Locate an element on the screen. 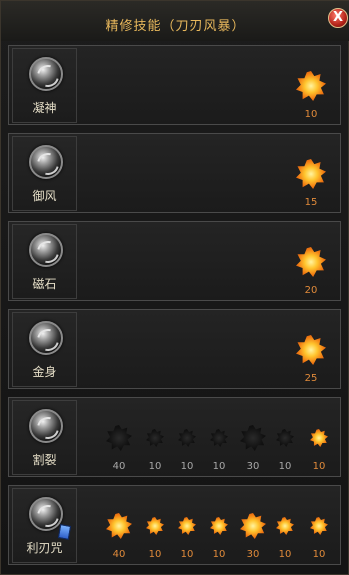  close-icon: X is located at coordinates (338, 17).